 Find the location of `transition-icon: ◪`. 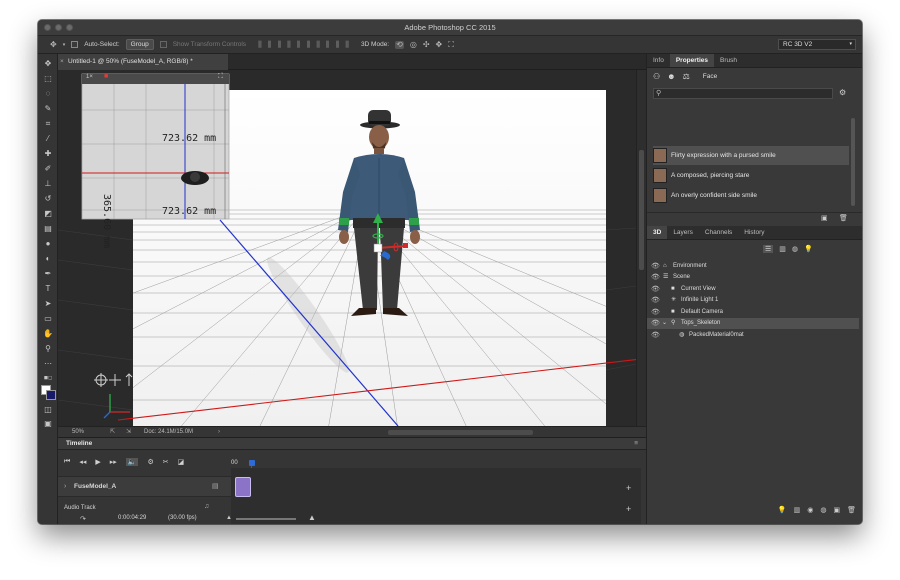

transition-icon: ◪ is located at coordinates (181, 462).